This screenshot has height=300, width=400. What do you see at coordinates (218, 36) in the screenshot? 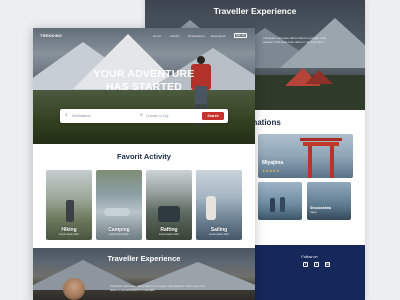
I see `nav-link-experience: Experience` at bounding box center [218, 36].